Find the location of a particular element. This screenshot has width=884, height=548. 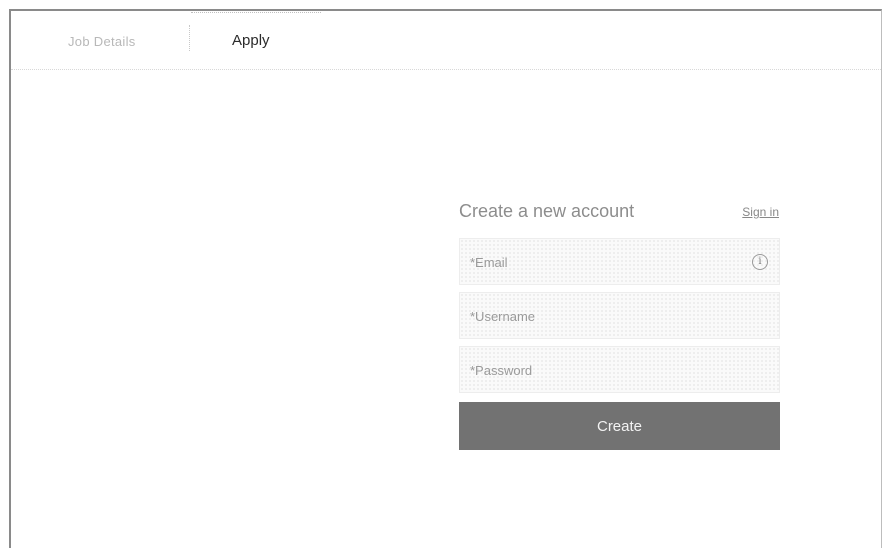

tab-separator is located at coordinates (190, 38).